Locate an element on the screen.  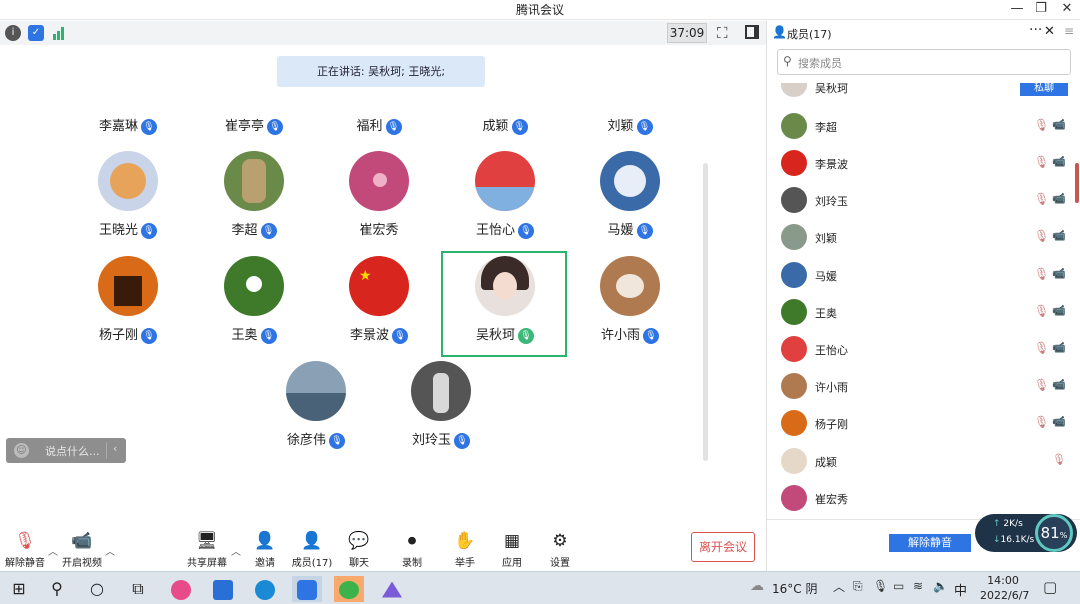
participant-tile: 王怡心 🎙 is located at coordinates (505, 200).